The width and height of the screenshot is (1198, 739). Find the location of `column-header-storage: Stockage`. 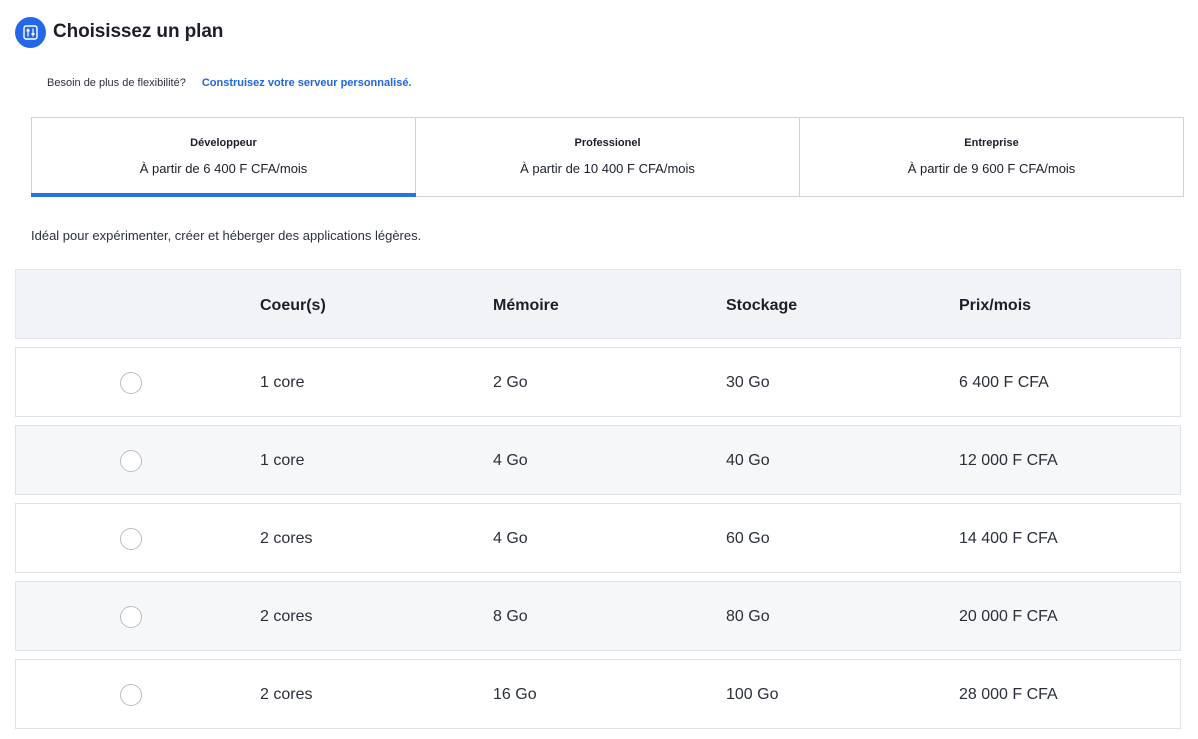

column-header-storage: Stockage is located at coordinates (762, 305).